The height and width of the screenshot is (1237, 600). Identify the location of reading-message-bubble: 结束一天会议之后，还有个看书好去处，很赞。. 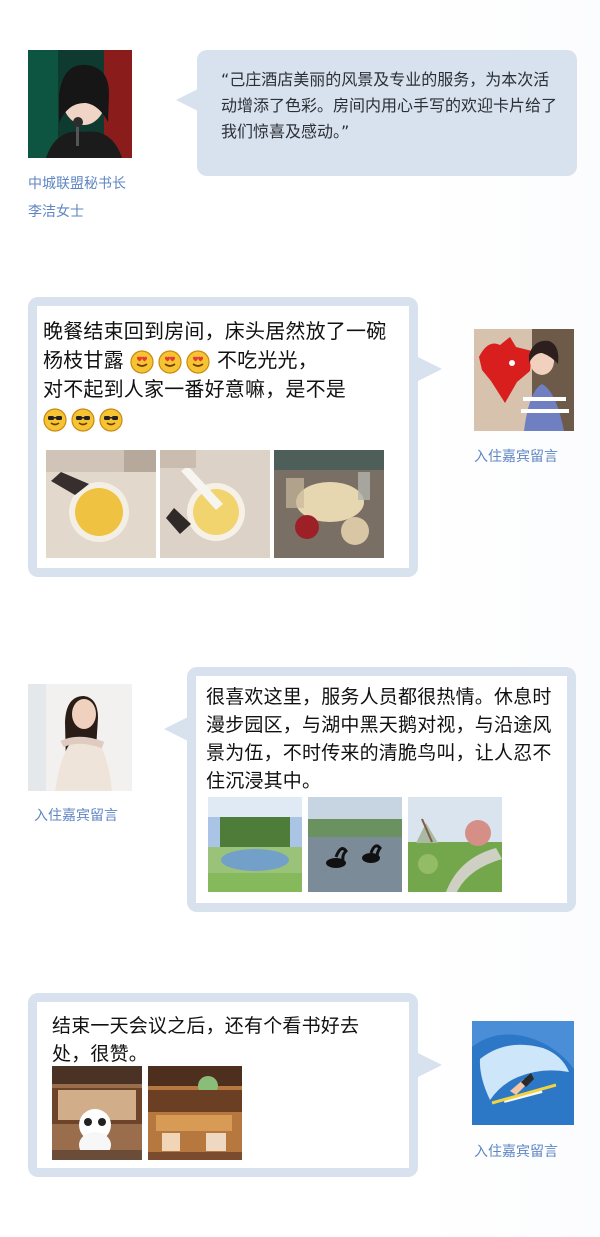
(223, 1085).